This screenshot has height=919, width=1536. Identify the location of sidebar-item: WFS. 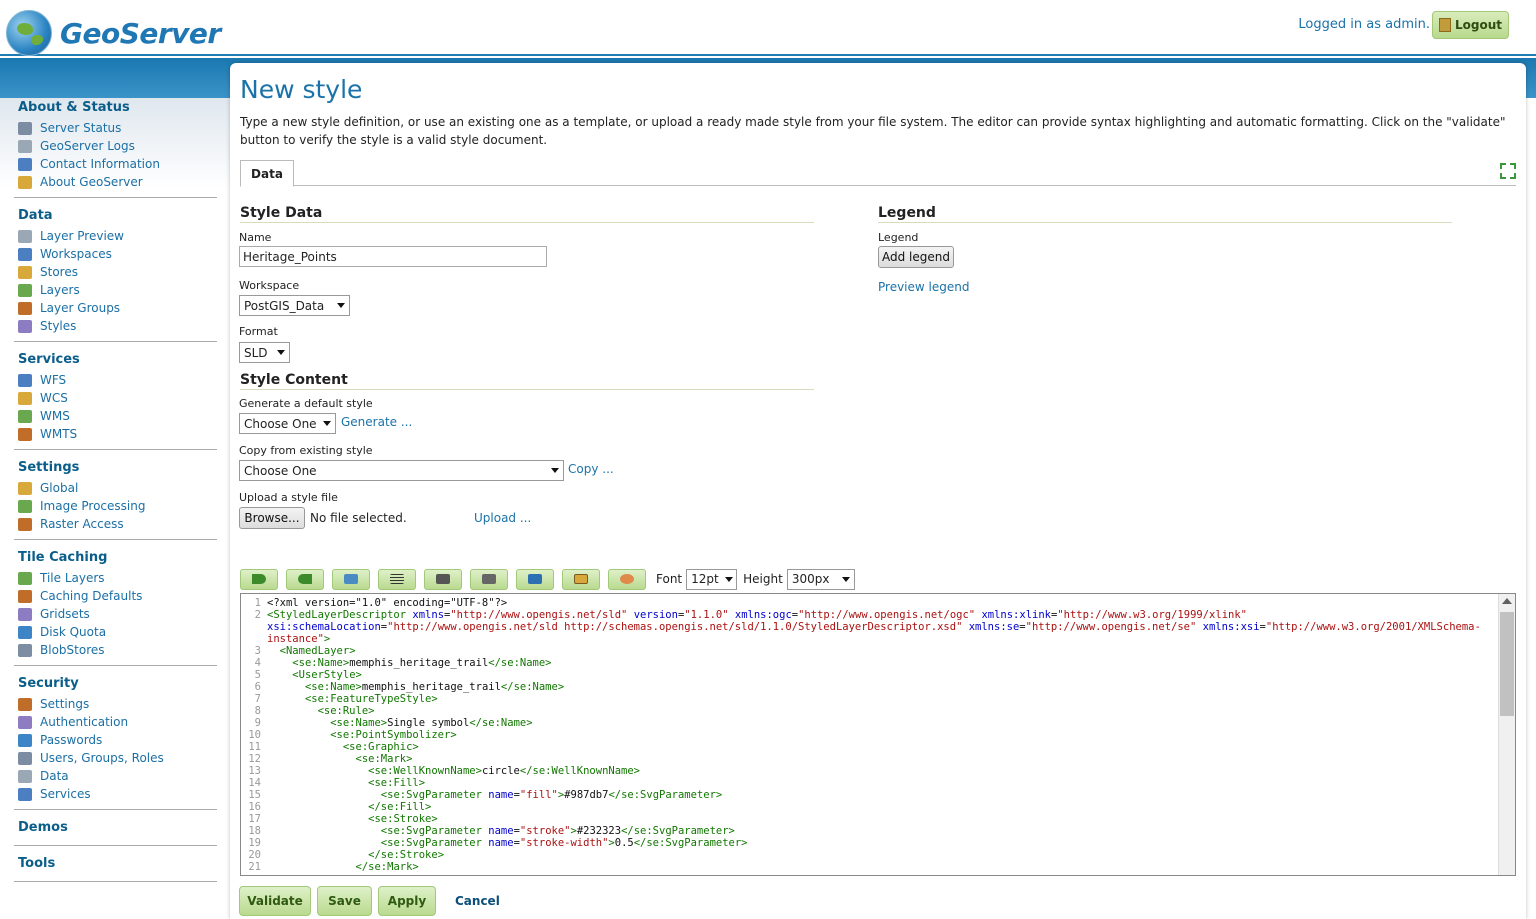
(115, 380).